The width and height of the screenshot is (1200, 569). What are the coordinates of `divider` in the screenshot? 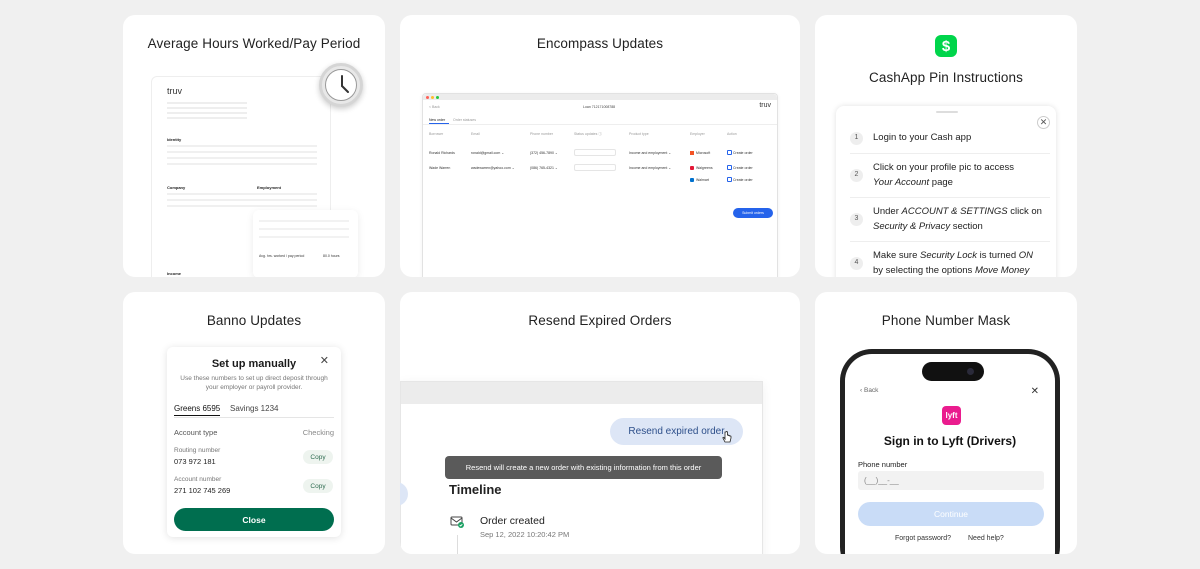 It's located at (600, 124).